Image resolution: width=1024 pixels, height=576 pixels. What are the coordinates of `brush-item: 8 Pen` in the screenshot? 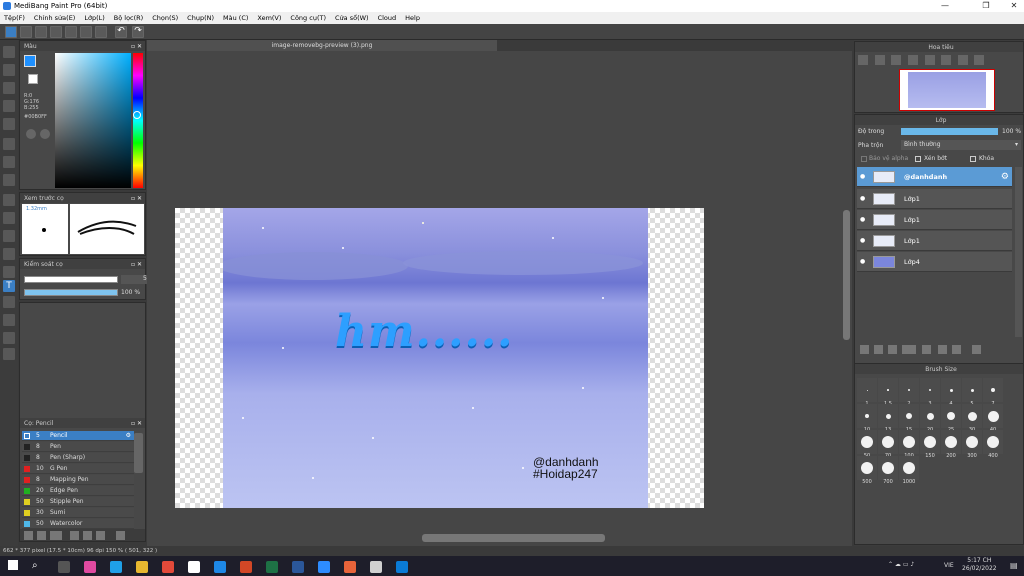 It's located at (78, 447).